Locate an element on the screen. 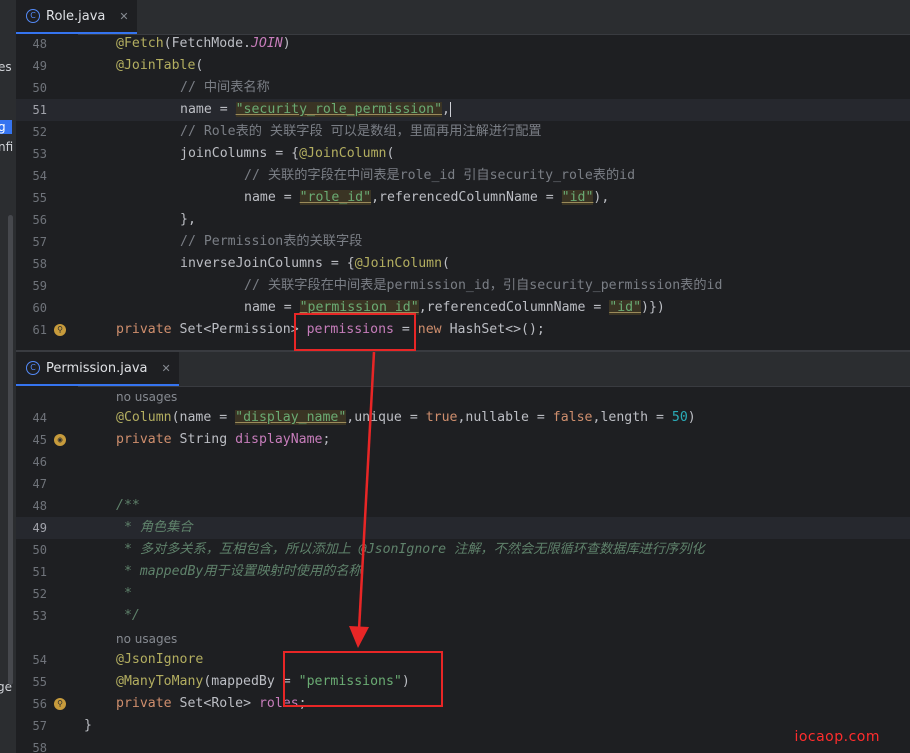  annotation-arrow is located at coordinates (362, 499).